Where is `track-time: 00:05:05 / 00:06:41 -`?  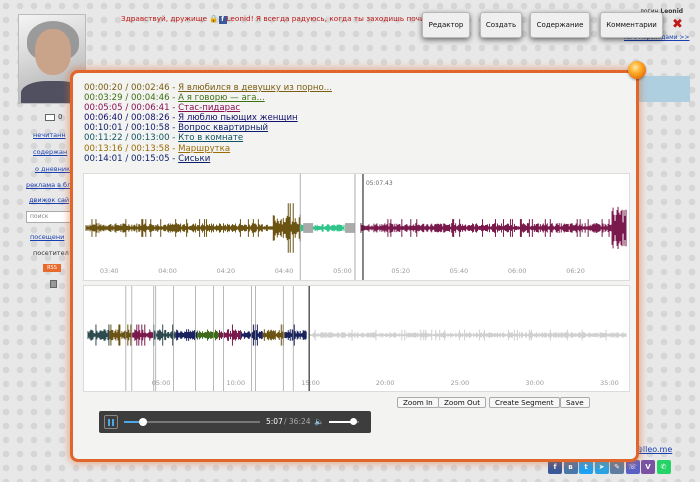 track-time: 00:05:05 / 00:06:41 - is located at coordinates (131, 108).